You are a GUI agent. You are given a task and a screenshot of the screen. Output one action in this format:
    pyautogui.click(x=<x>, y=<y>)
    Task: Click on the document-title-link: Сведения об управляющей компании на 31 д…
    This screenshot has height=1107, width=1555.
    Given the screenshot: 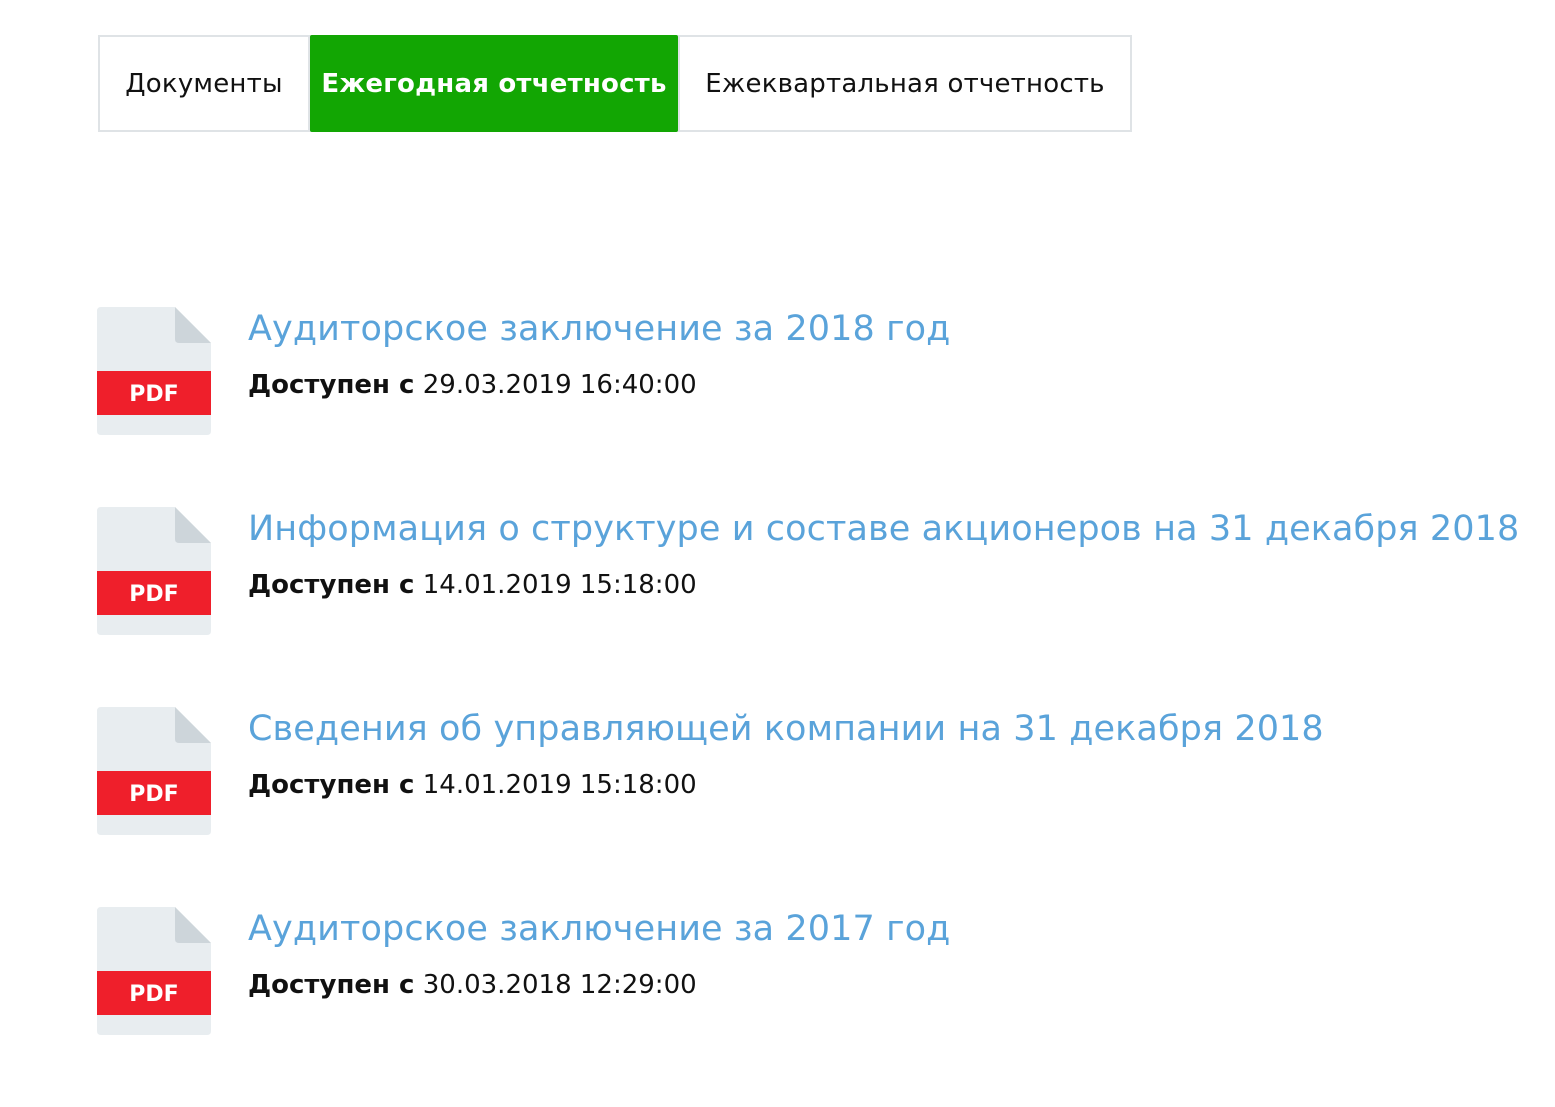 What is the action you would take?
    pyautogui.click(x=786, y=729)
    